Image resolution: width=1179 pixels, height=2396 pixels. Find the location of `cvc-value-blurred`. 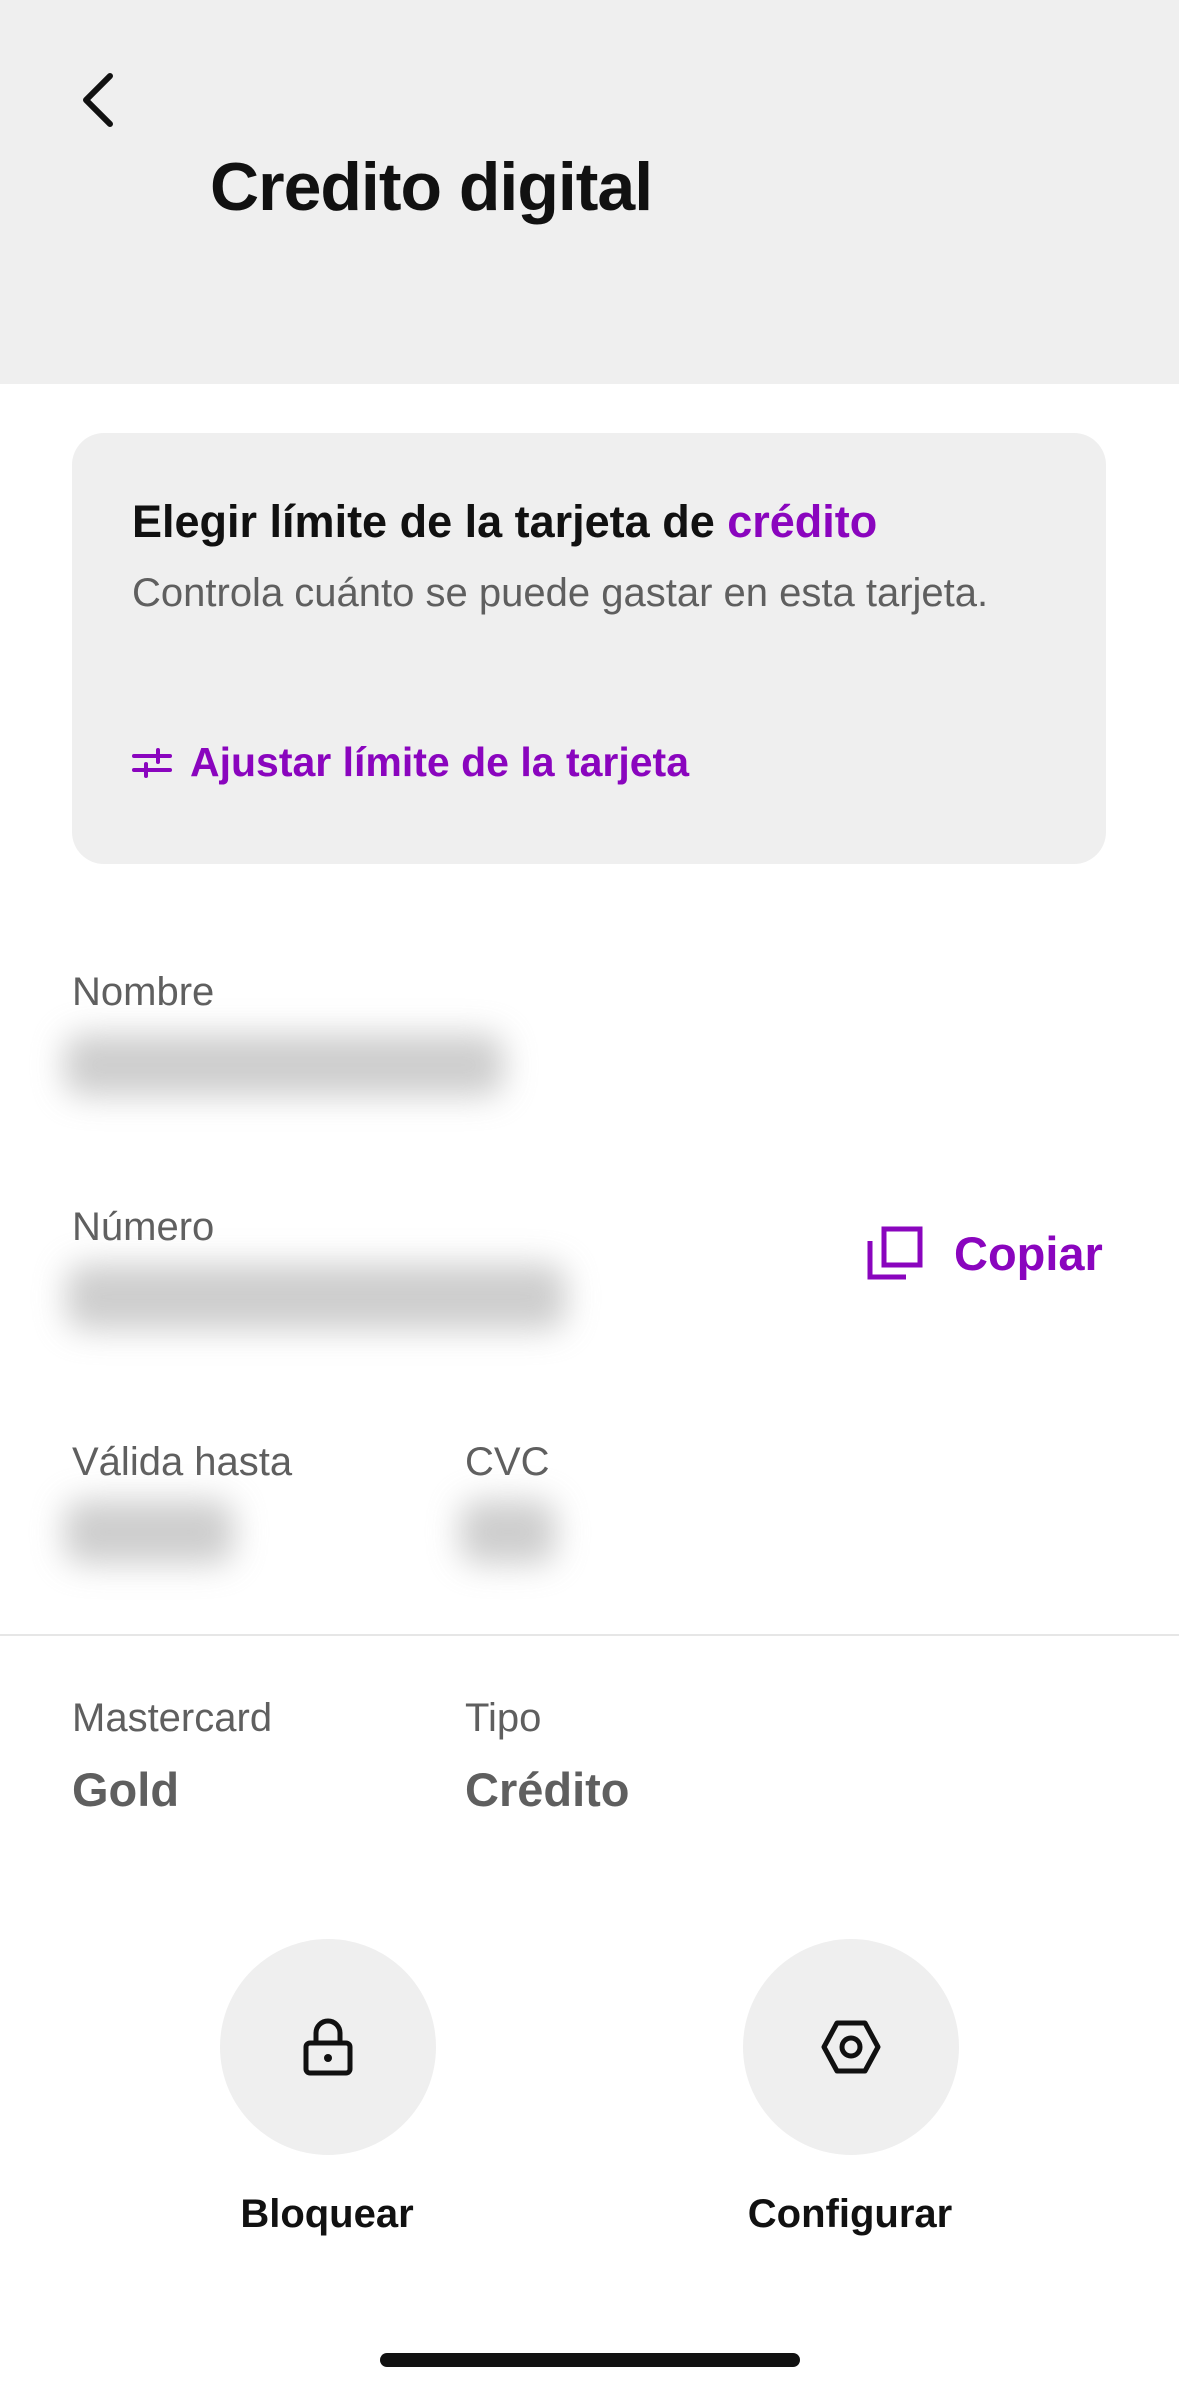

cvc-value-blurred is located at coordinates (508, 1532).